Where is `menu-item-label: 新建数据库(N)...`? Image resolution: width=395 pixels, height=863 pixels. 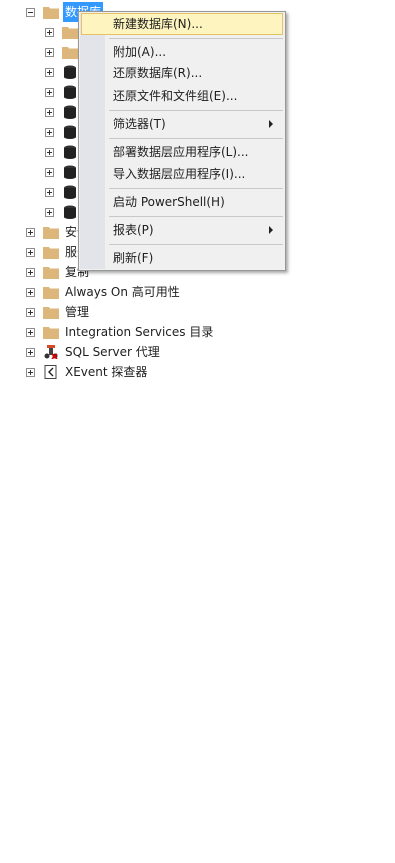
menu-item-label: 新建数据库(N)... is located at coordinates (158, 24).